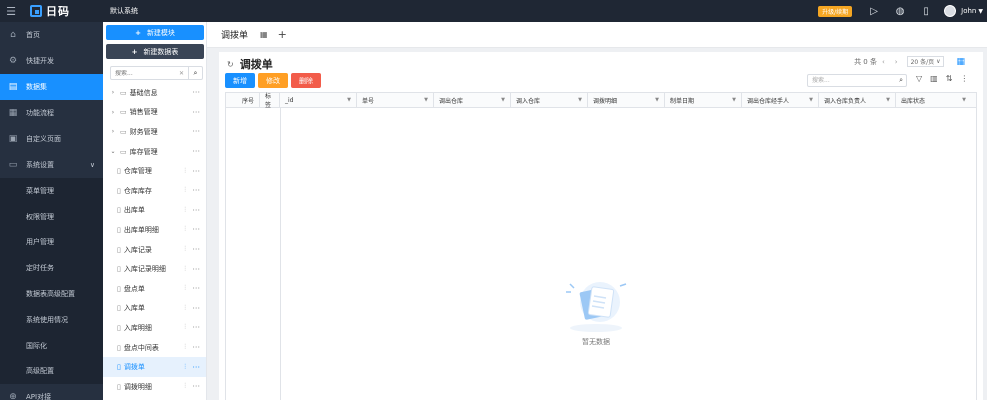 The height and width of the screenshot is (410, 987). What do you see at coordinates (318, 100) in the screenshot?
I see `column-header-id: _id ▼` at bounding box center [318, 100].